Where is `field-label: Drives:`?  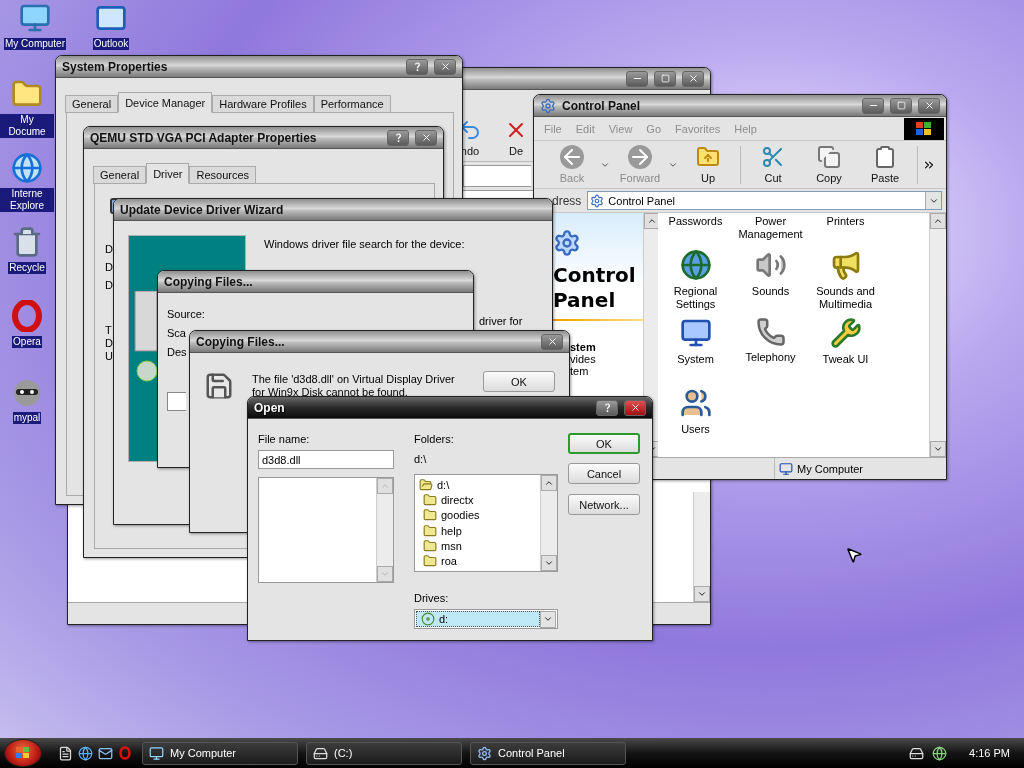 field-label: Drives: is located at coordinates (432, 598).